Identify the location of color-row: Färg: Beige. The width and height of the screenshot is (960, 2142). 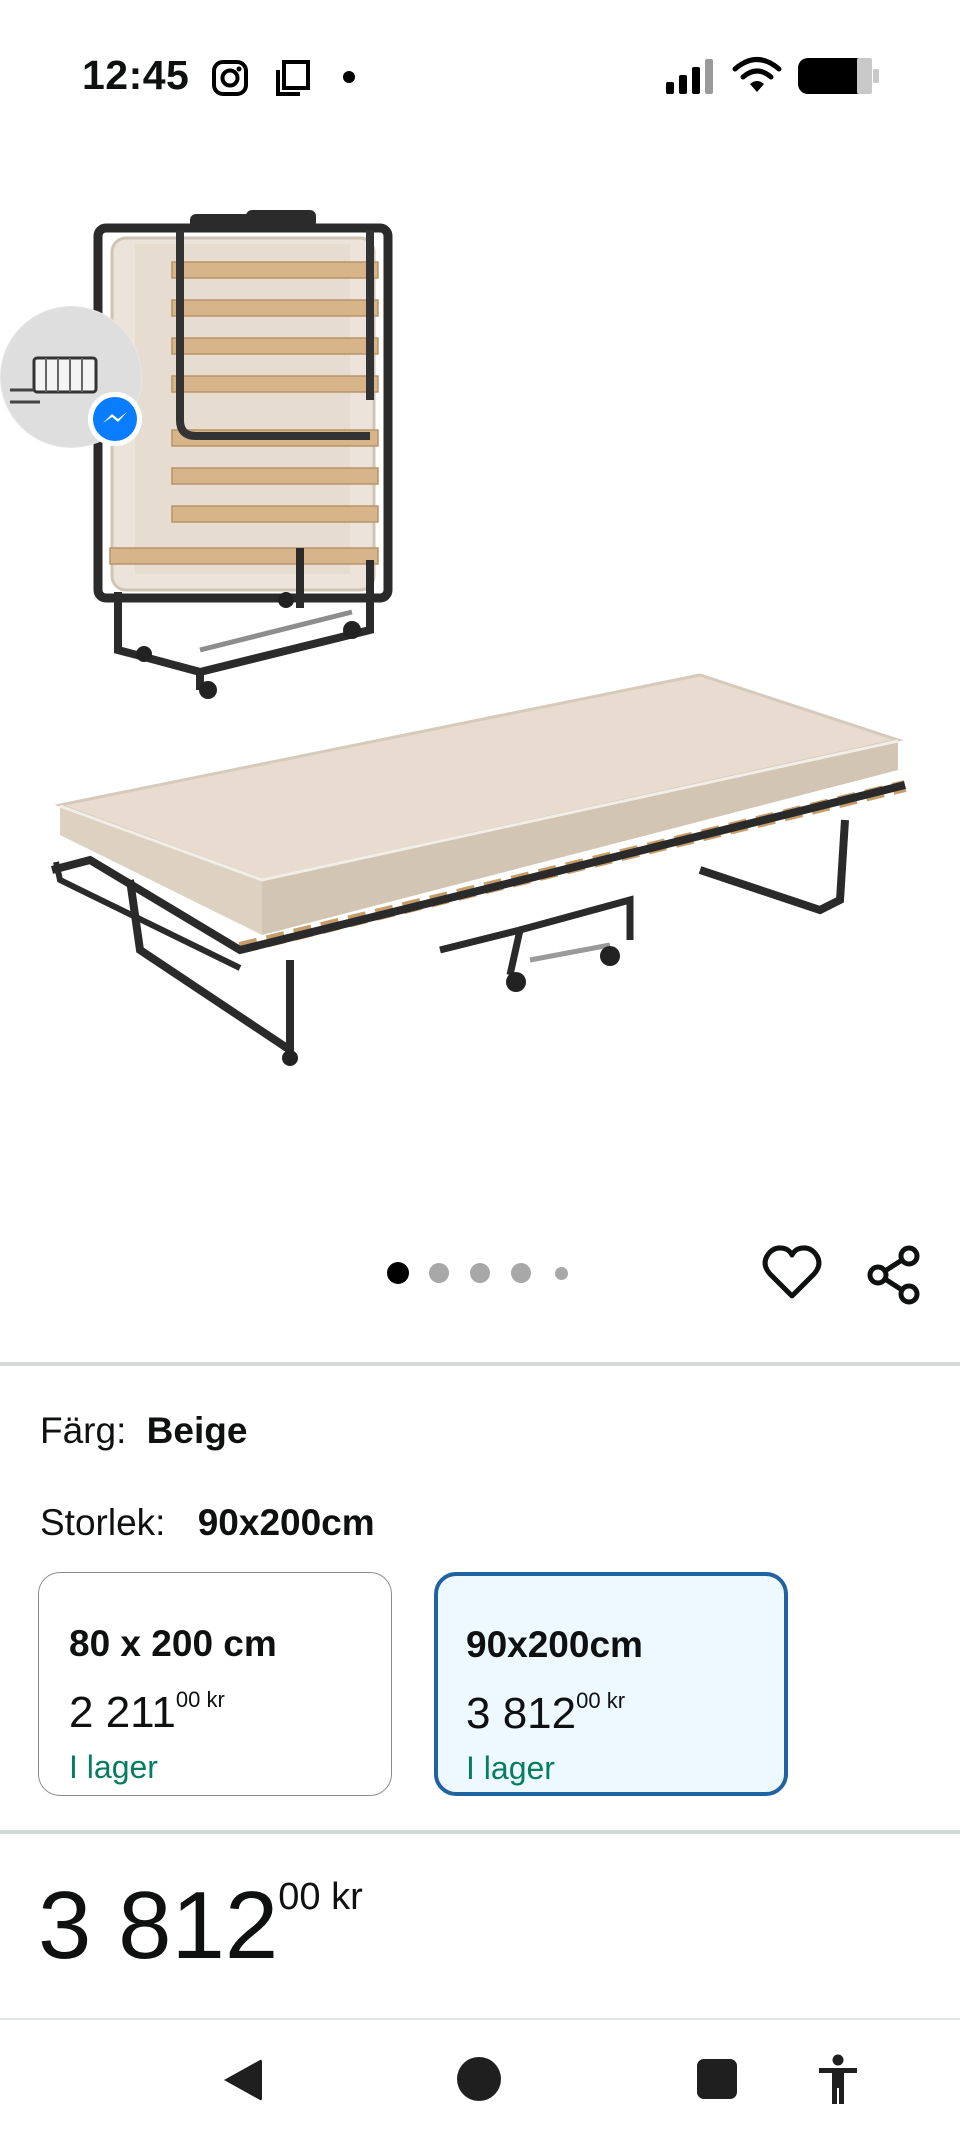
(143, 1431).